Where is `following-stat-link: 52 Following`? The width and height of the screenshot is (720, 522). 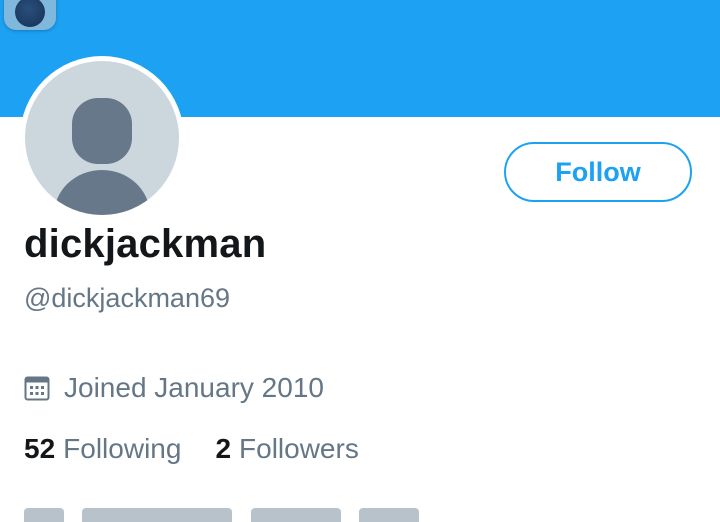
following-stat-link: 52 Following is located at coordinates (102, 449).